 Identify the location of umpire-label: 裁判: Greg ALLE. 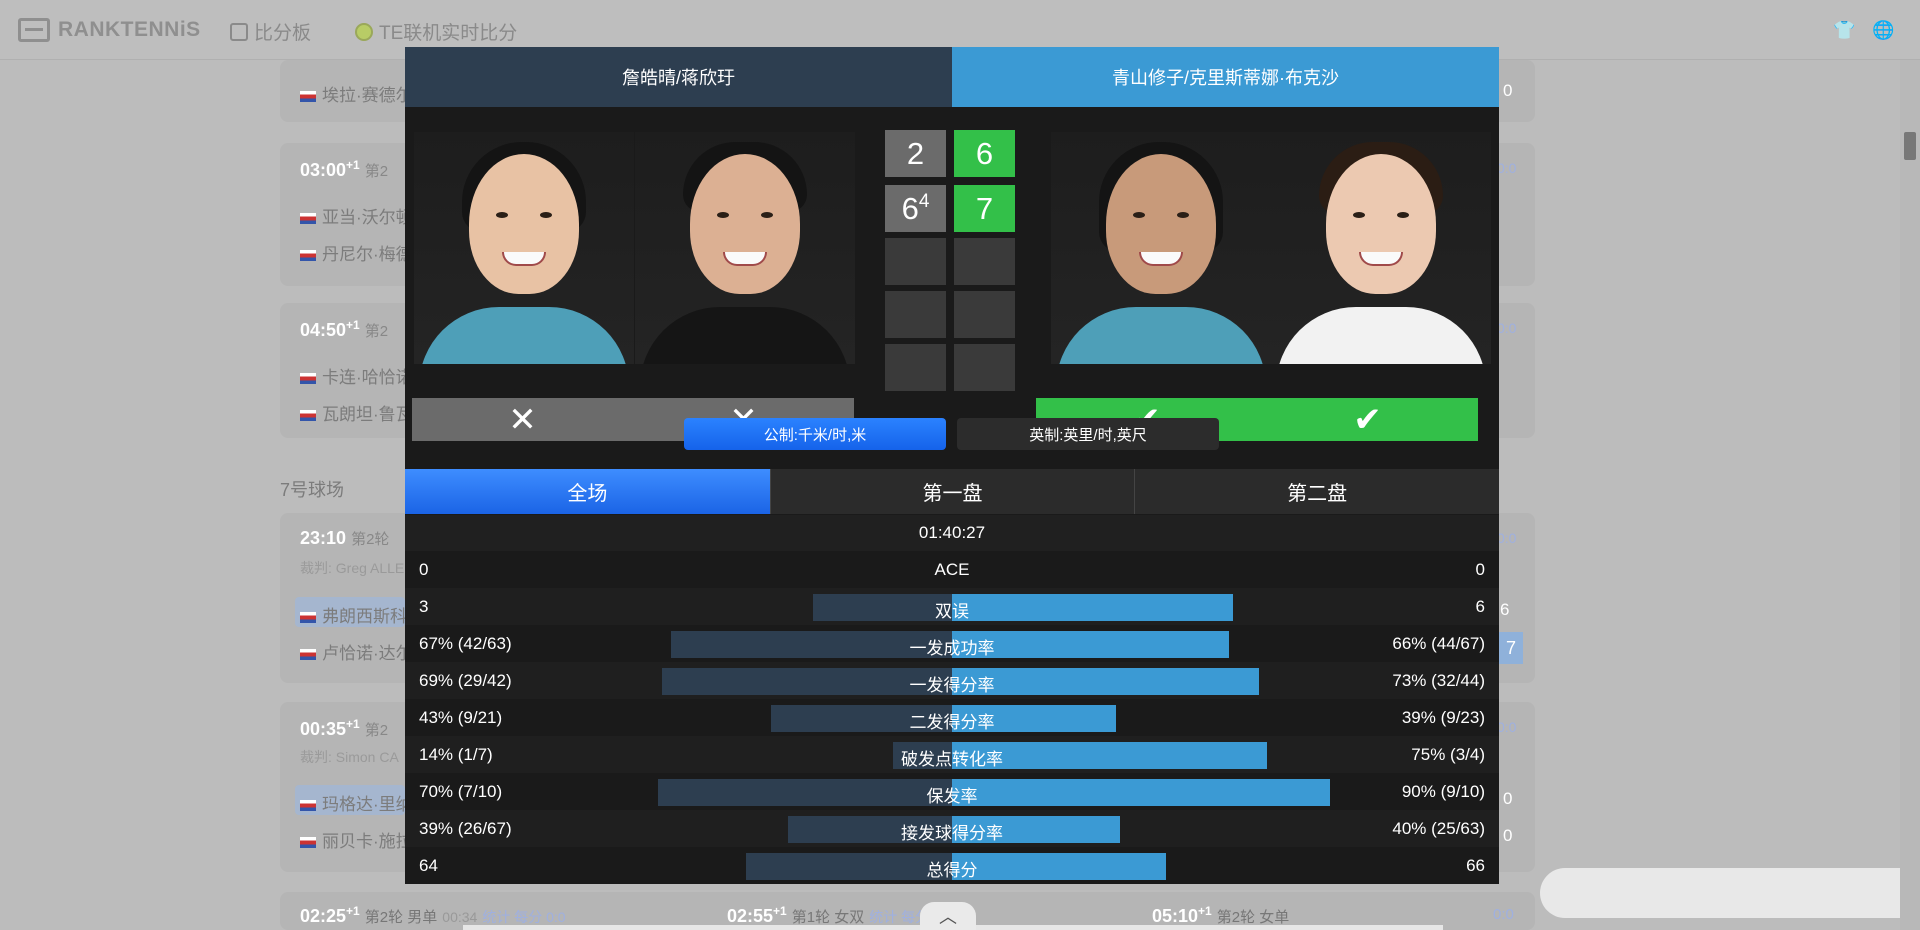
(352, 568).